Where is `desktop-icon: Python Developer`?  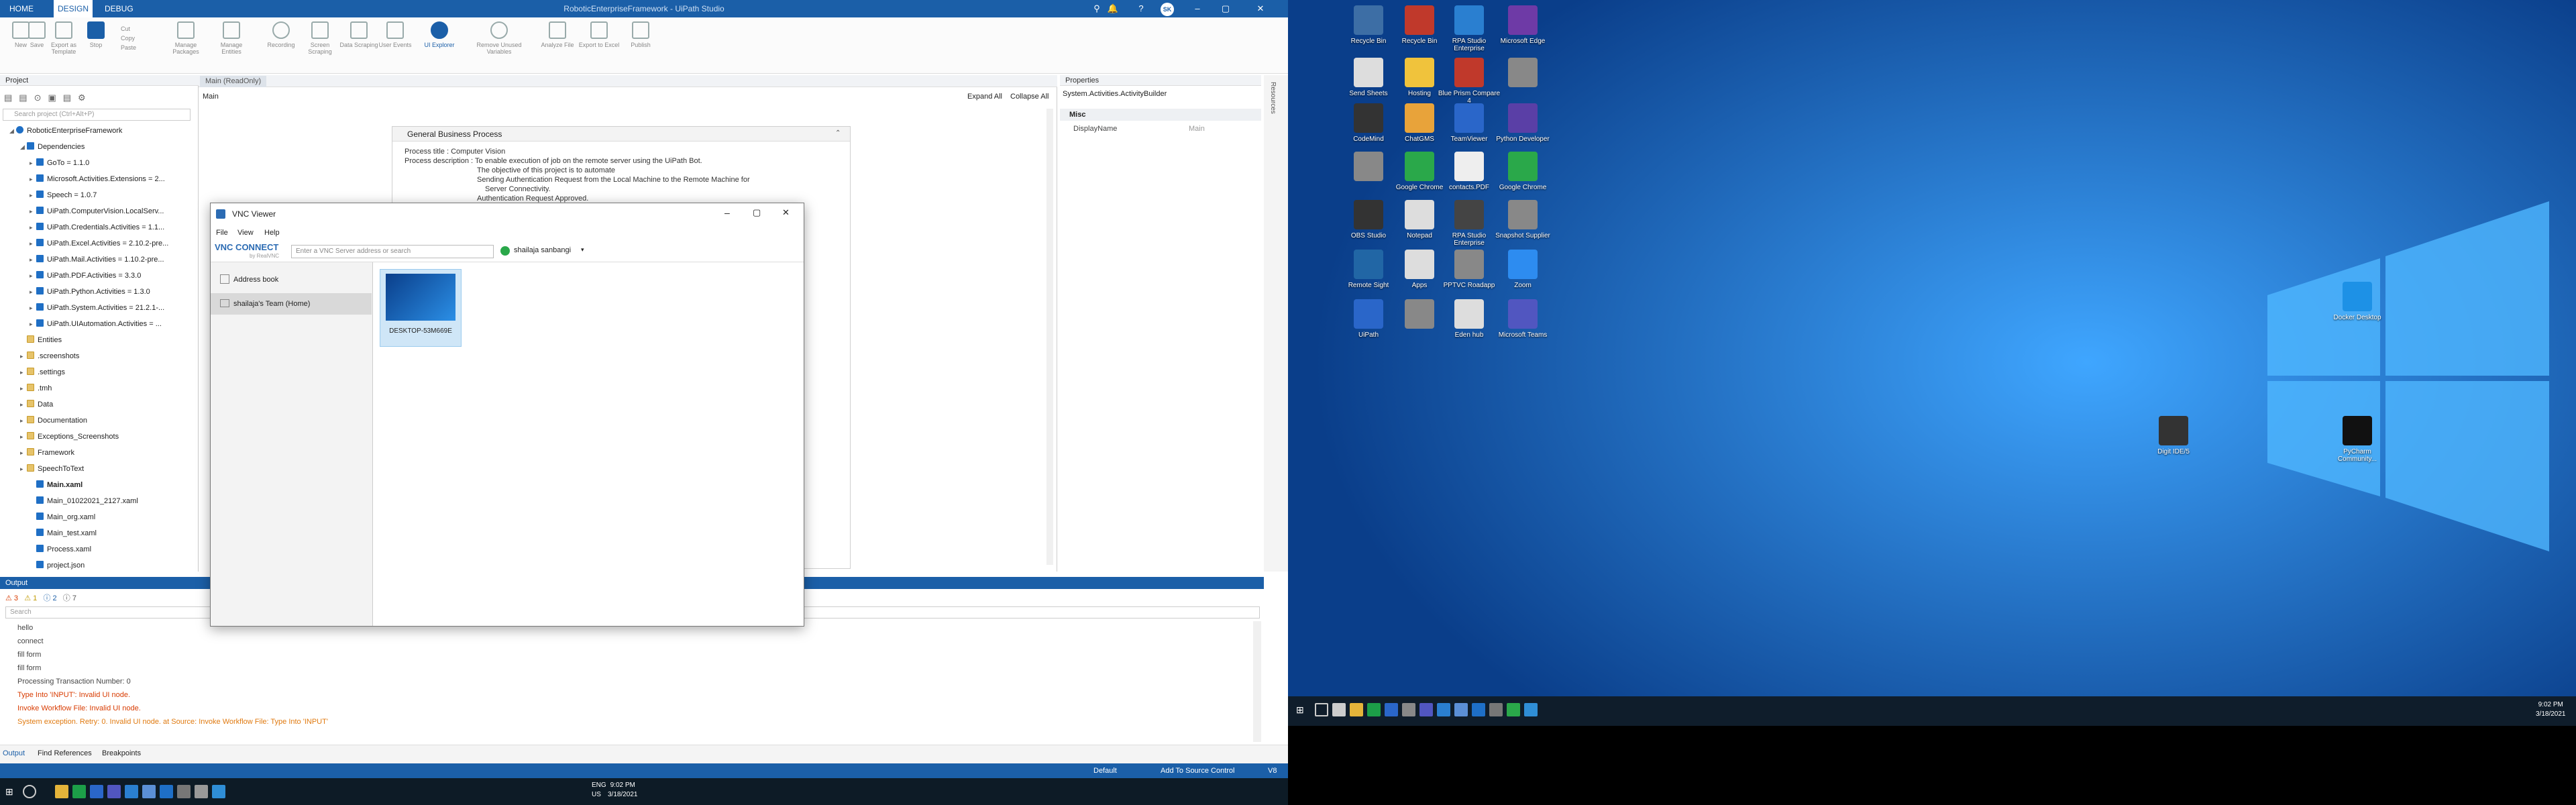
desktop-icon: Python Developer is located at coordinates (1523, 123).